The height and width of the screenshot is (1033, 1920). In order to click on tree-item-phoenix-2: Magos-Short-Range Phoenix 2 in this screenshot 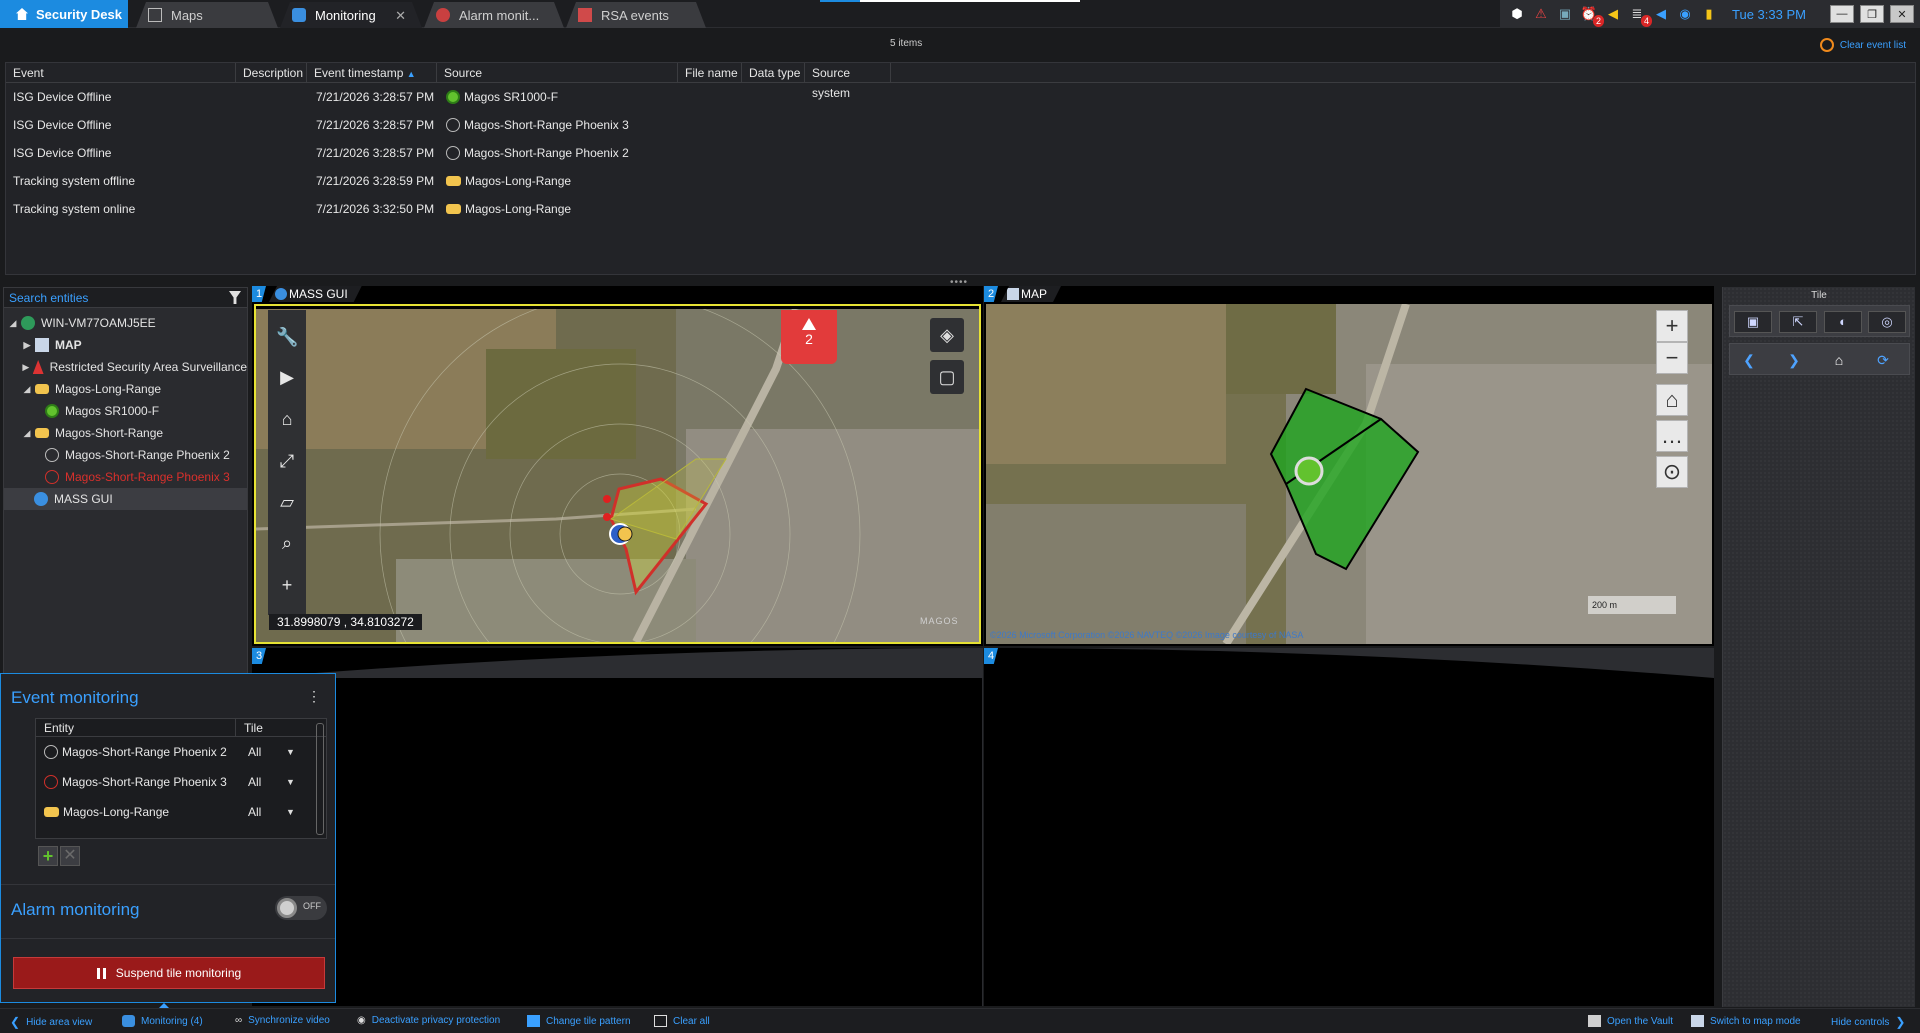, I will do `click(125, 455)`.